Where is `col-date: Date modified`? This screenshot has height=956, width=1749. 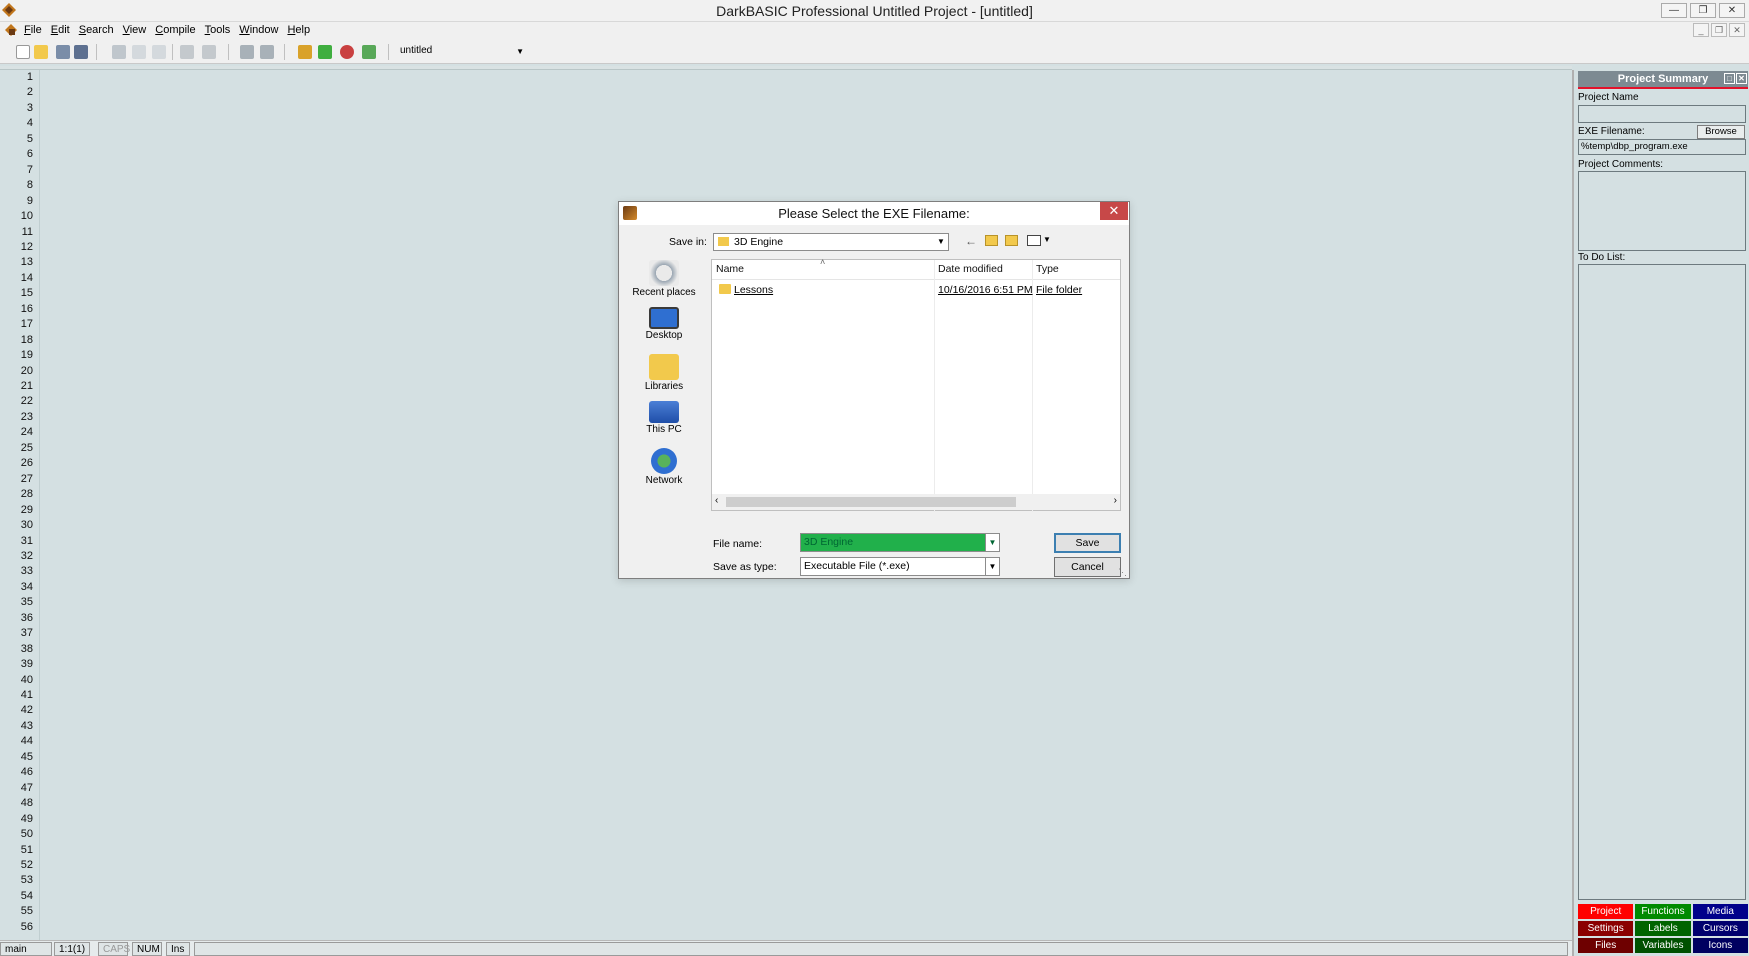
col-date: Date modified is located at coordinates (970, 269).